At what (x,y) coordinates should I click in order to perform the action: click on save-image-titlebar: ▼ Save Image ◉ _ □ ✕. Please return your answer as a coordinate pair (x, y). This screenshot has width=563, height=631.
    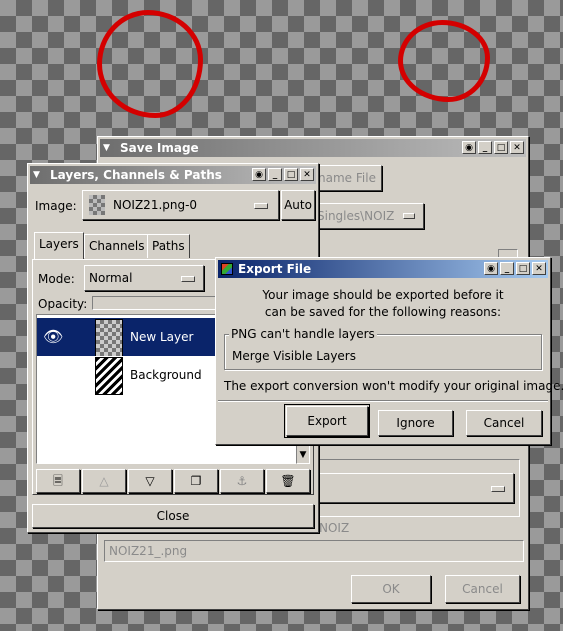
    Looking at the image, I should click on (313, 148).